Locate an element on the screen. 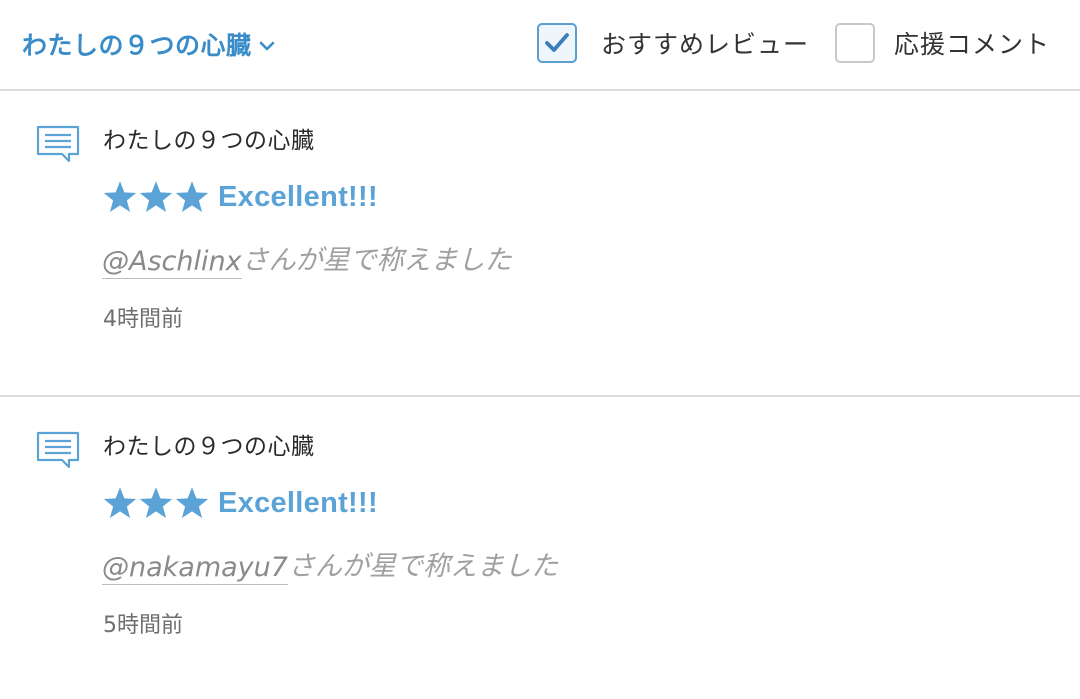 The image size is (1080, 699). chevron-down-icon is located at coordinates (266, 46).